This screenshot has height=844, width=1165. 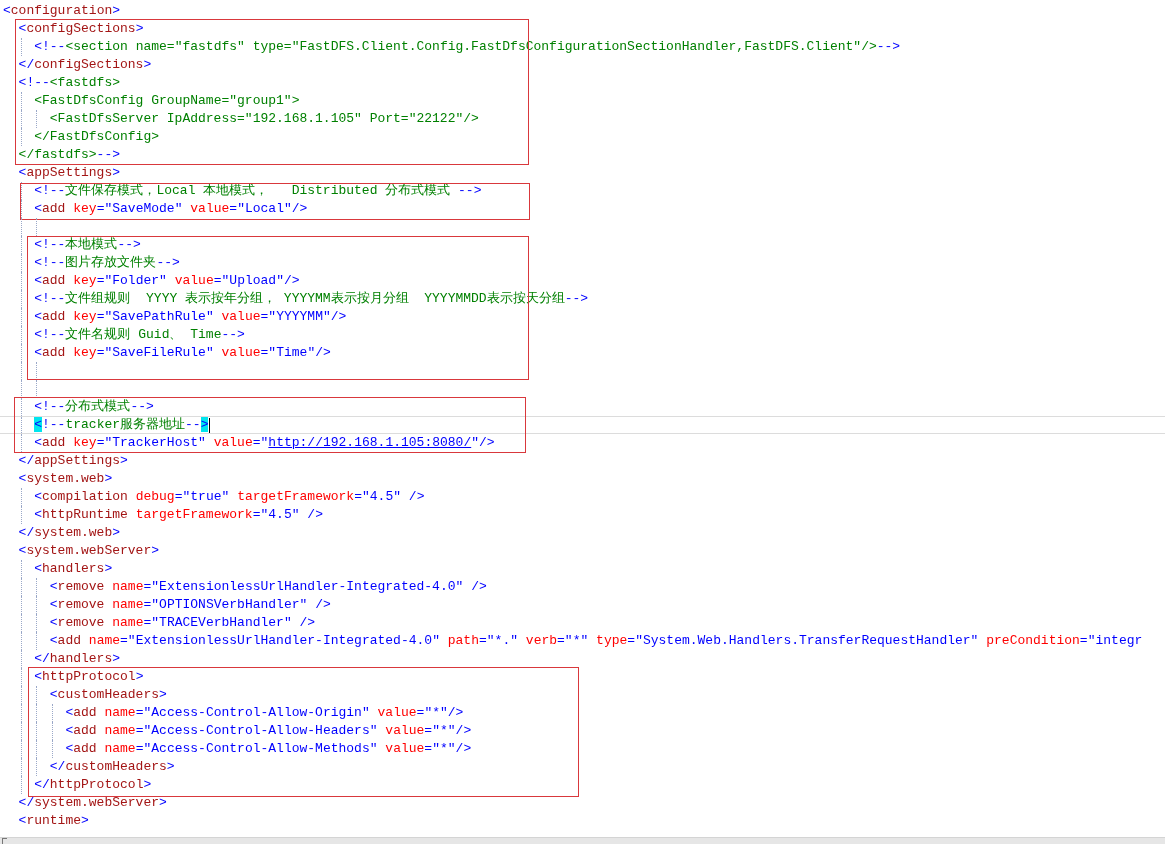 I want to click on code-line: </configSections>, so click(x=85, y=65).